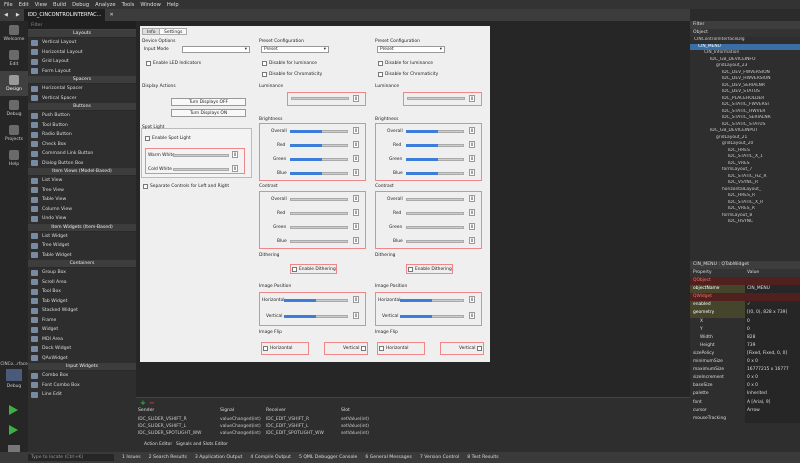  Describe the element at coordinates (82, 181) in the screenshot. I see `widget-item: List View` at that location.